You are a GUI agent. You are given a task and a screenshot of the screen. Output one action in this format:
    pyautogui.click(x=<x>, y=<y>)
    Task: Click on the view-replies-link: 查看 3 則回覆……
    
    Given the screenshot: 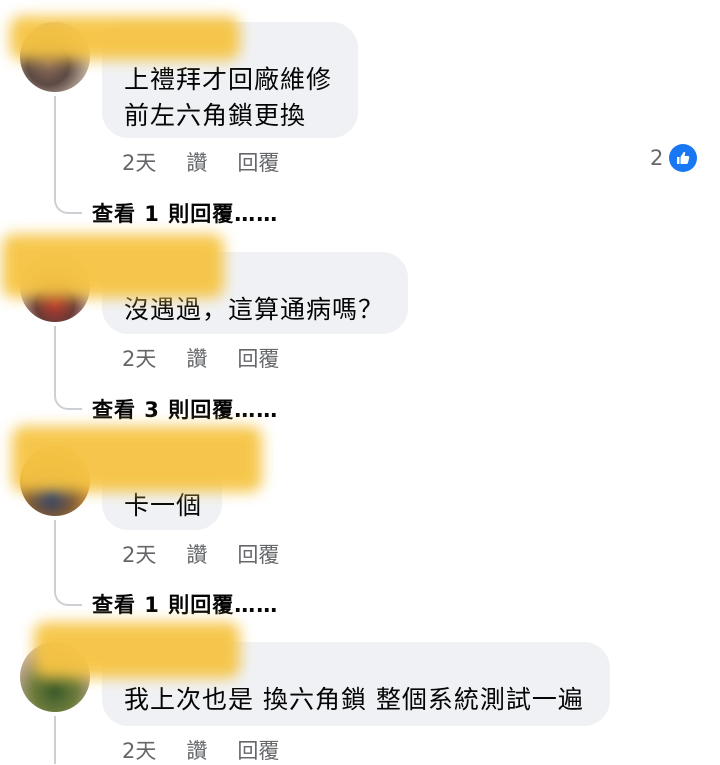 What is the action you would take?
    pyautogui.click(x=185, y=409)
    